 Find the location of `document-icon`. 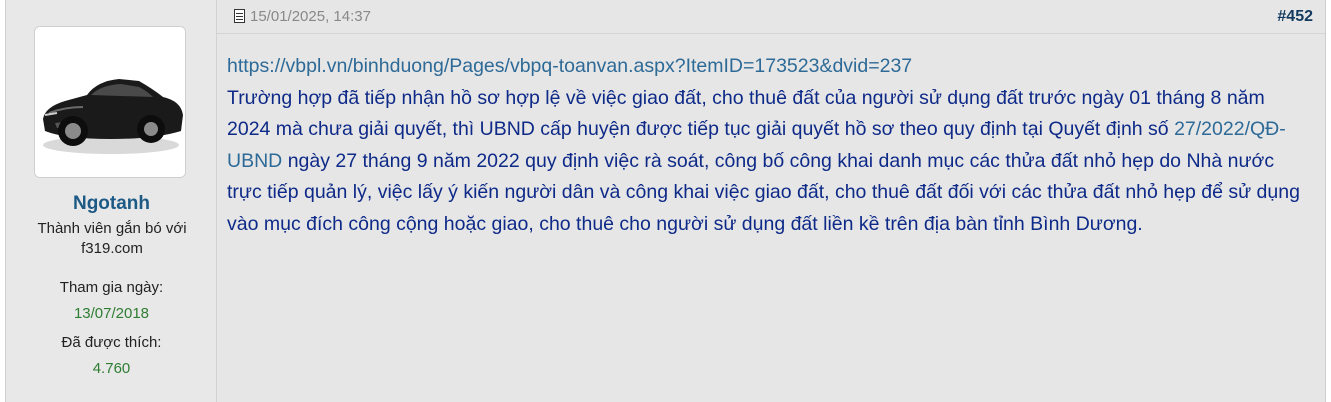

document-icon is located at coordinates (239, 16).